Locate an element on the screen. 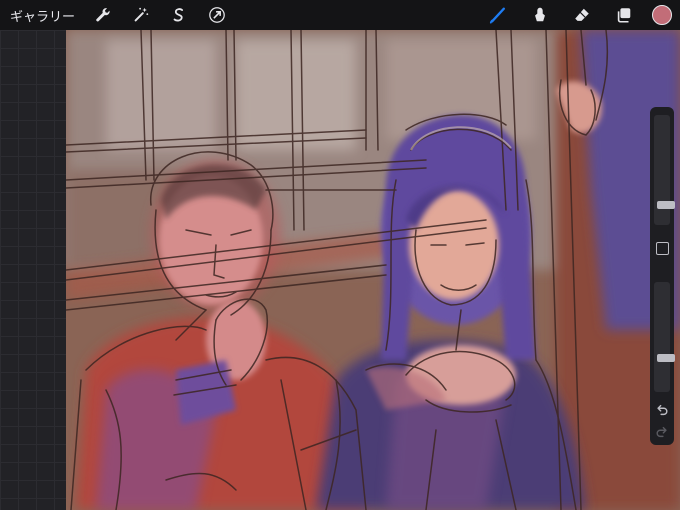  color-picker-button is located at coordinates (662, 15).